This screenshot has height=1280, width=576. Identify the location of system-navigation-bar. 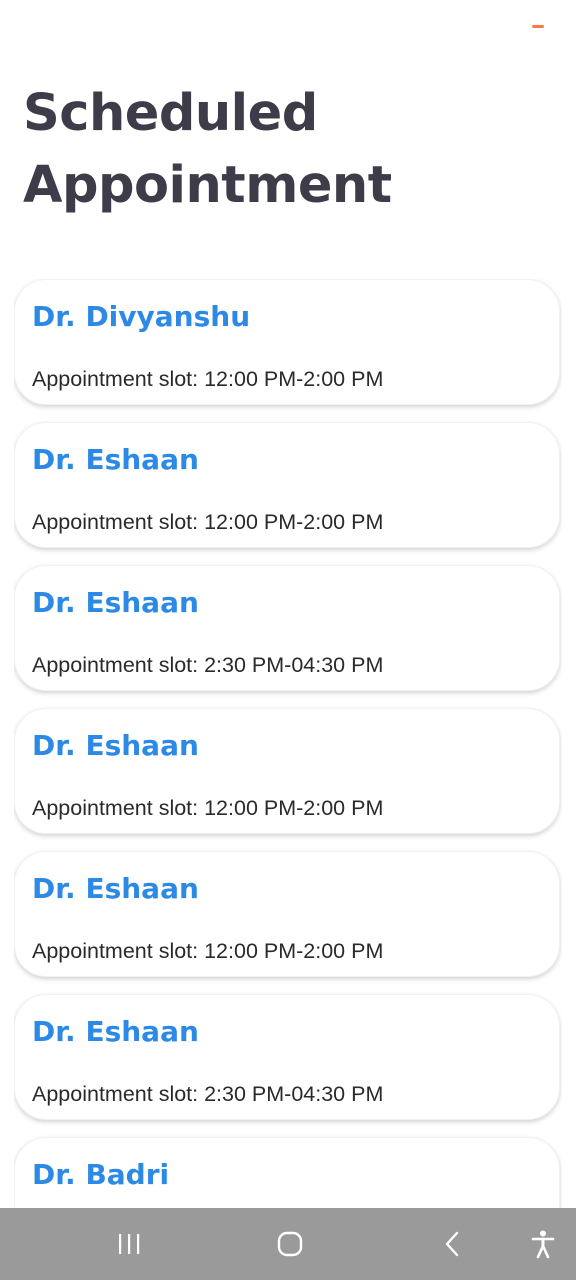
(288, 1244).